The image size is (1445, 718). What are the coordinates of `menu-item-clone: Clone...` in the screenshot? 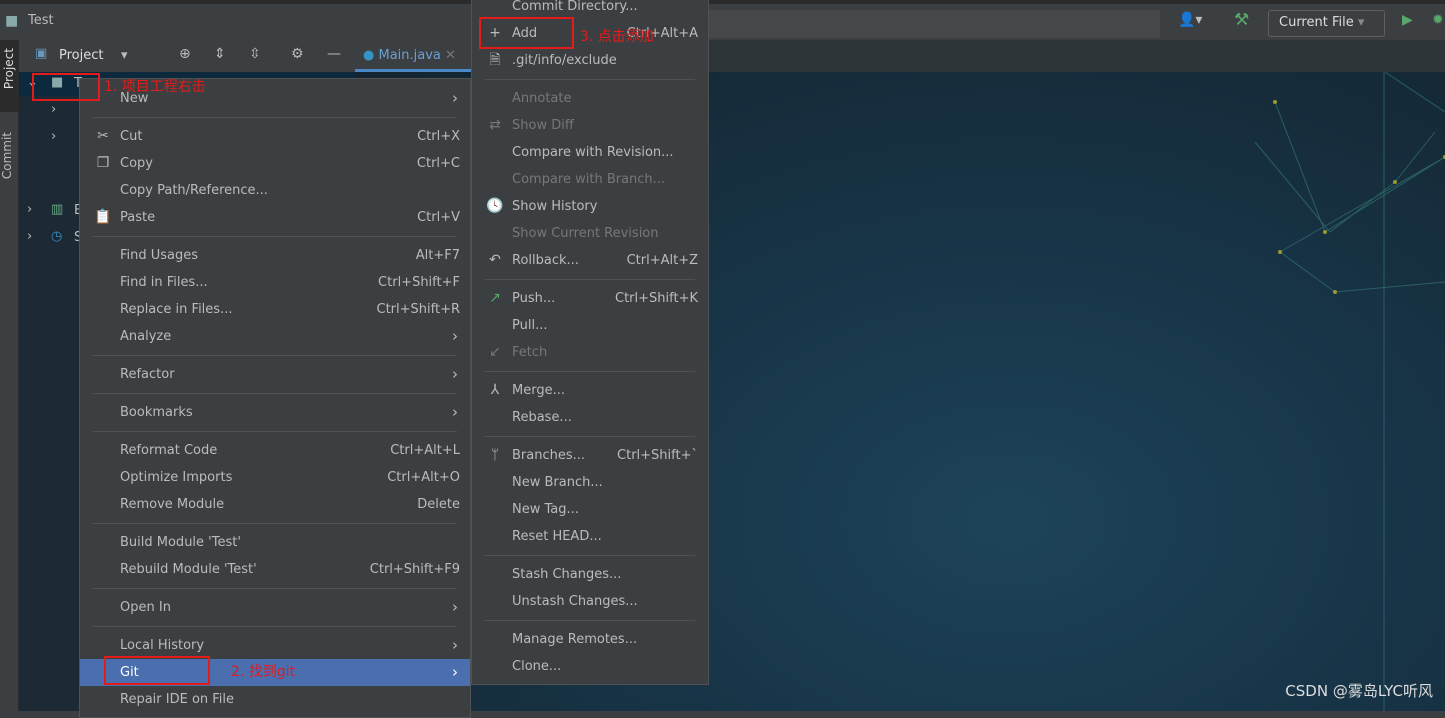 It's located at (590, 666).